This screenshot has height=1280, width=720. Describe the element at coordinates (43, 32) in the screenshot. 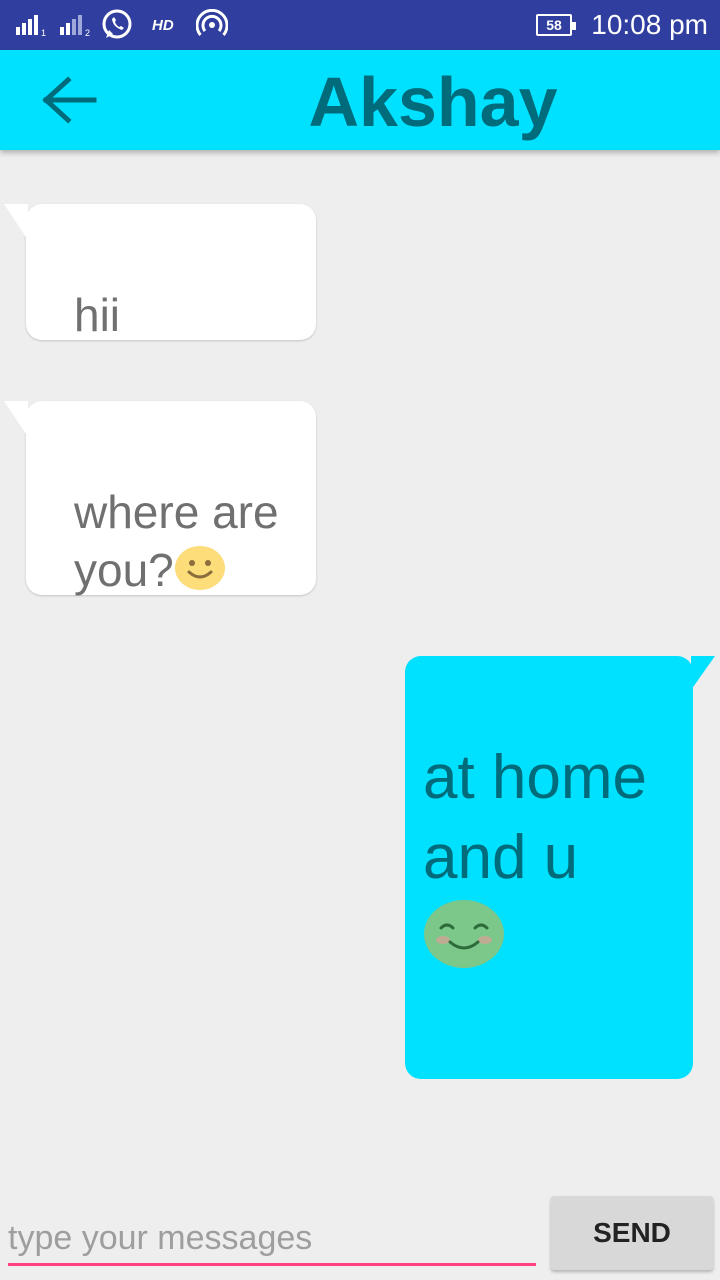

I see `svg-text: 1` at that location.